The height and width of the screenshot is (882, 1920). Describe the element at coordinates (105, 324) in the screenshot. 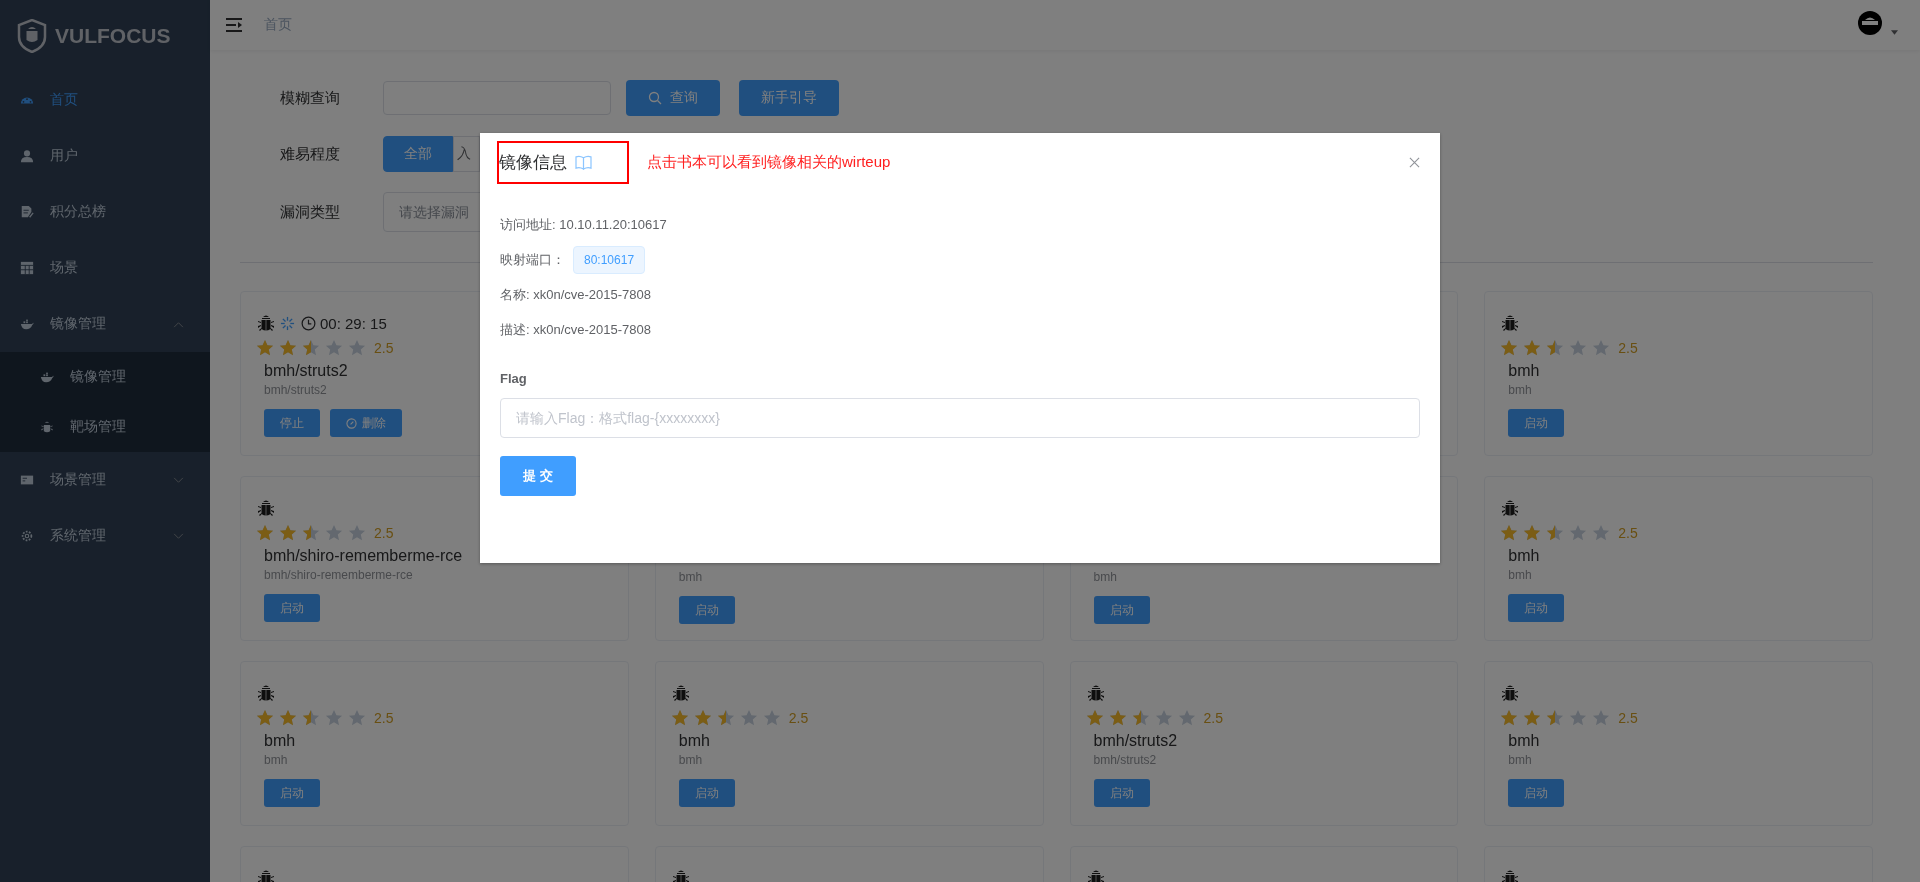

I see `menu-item: 镜像管理` at that location.